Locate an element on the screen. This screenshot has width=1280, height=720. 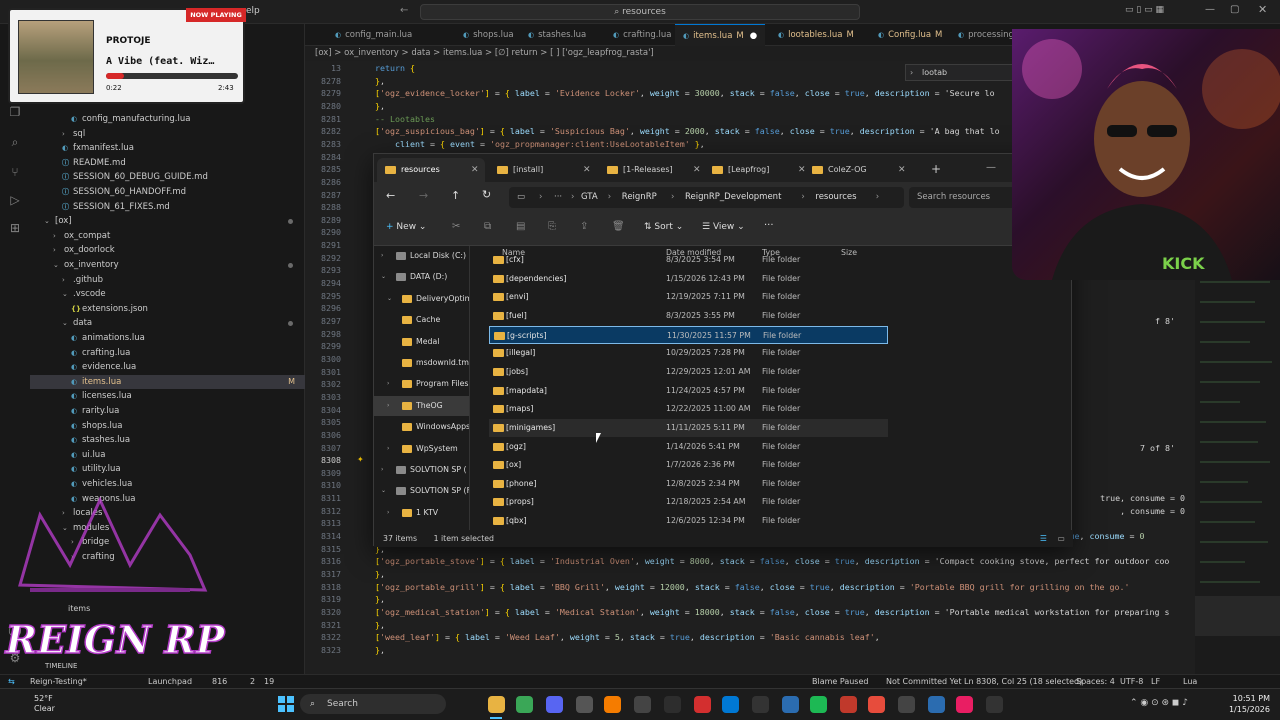
file-row: [fuel] 8/3/2025 3:55 PM File folder is located at coordinates (688, 316).